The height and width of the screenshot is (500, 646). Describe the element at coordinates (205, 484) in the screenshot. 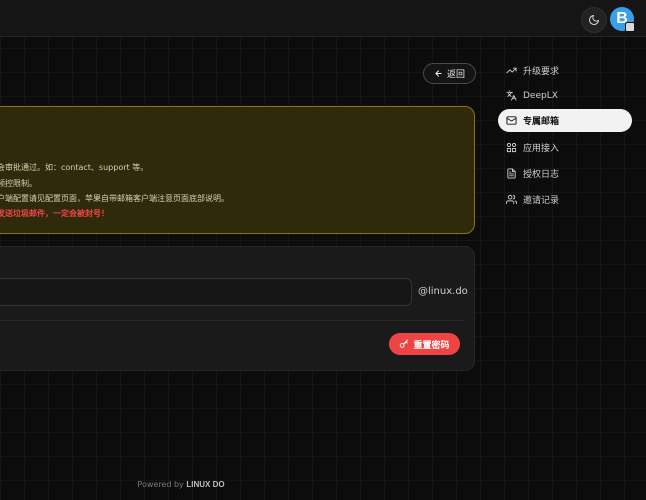

I see `footer-brand-link: LINUX DO` at that location.